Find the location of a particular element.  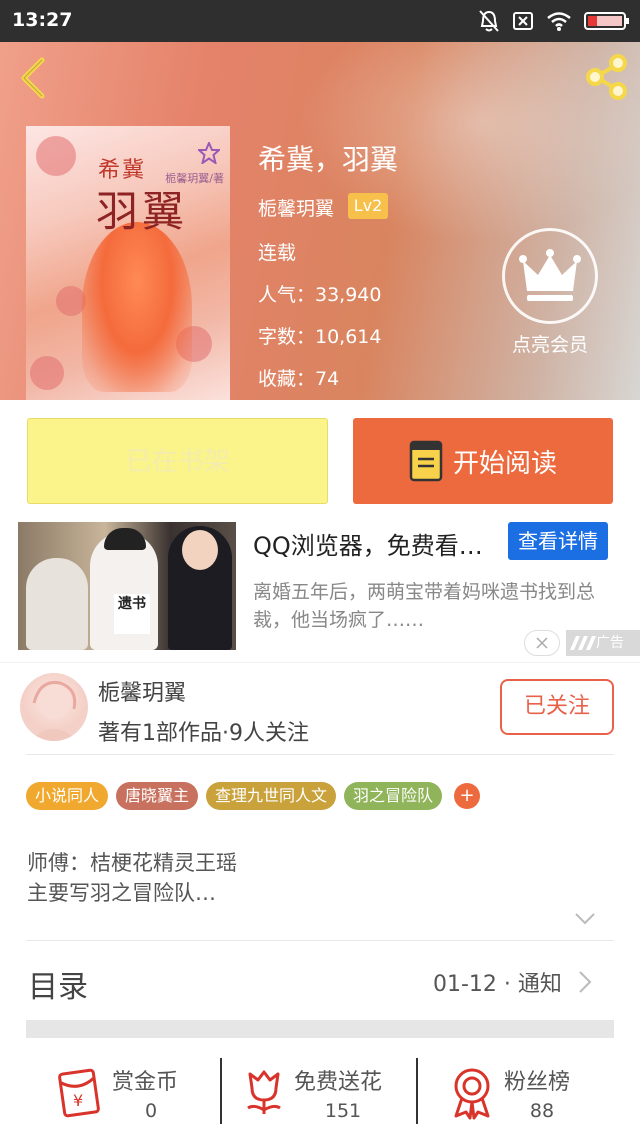

no-sim-icon is located at coordinates (523, 21).